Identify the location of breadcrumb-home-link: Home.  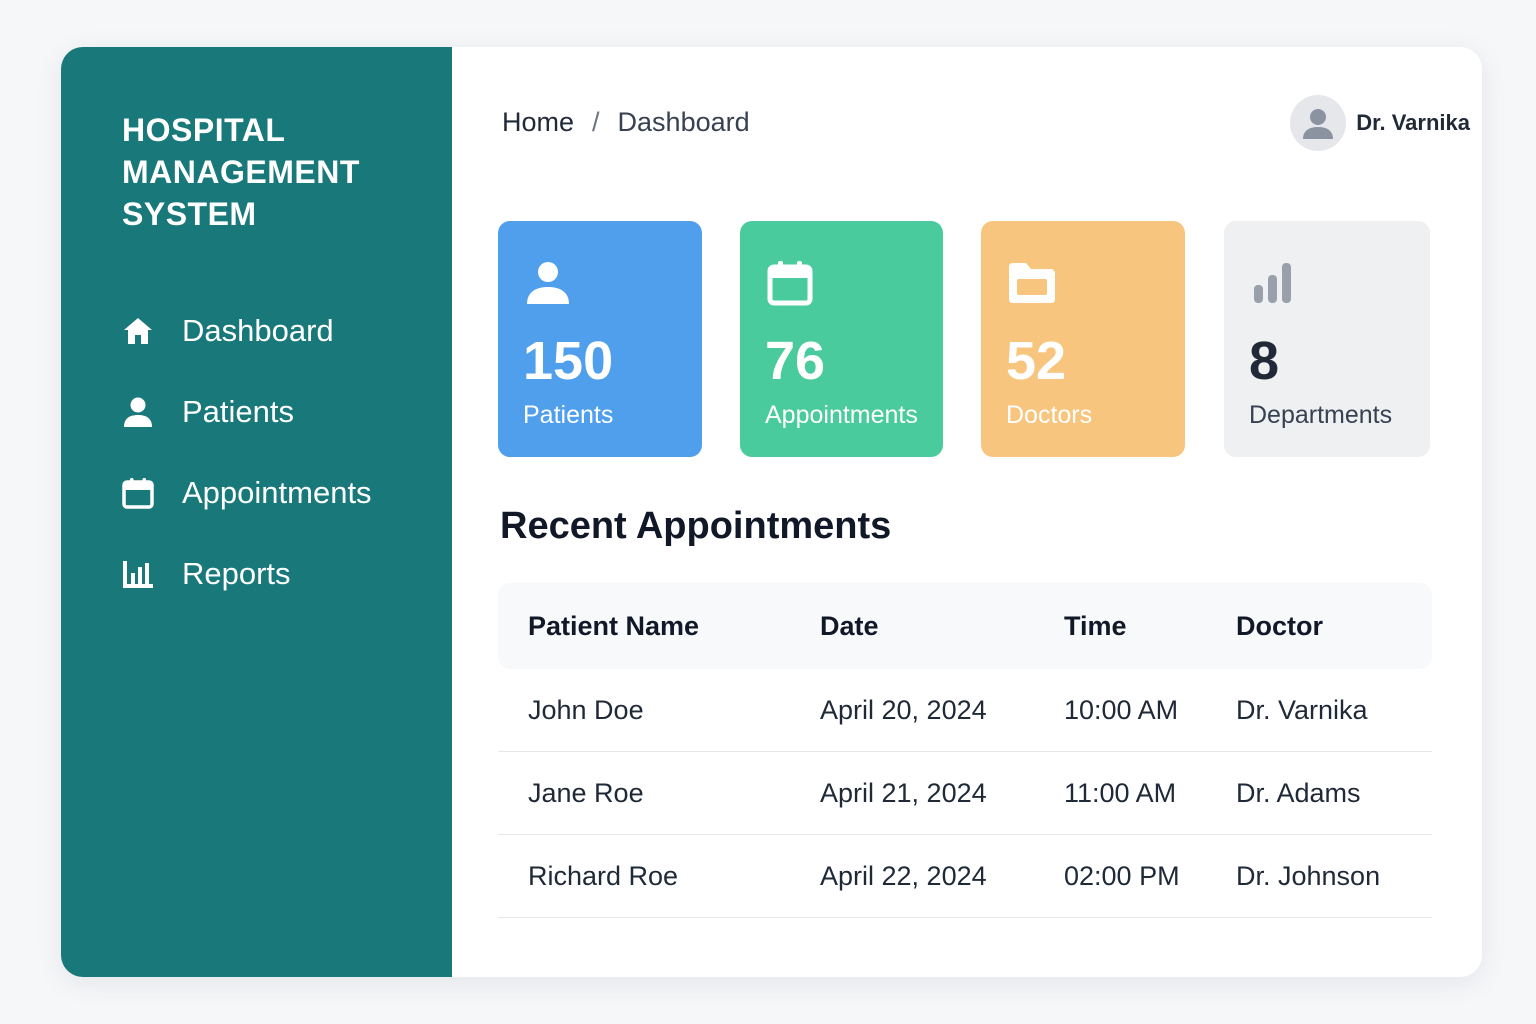
(538, 122).